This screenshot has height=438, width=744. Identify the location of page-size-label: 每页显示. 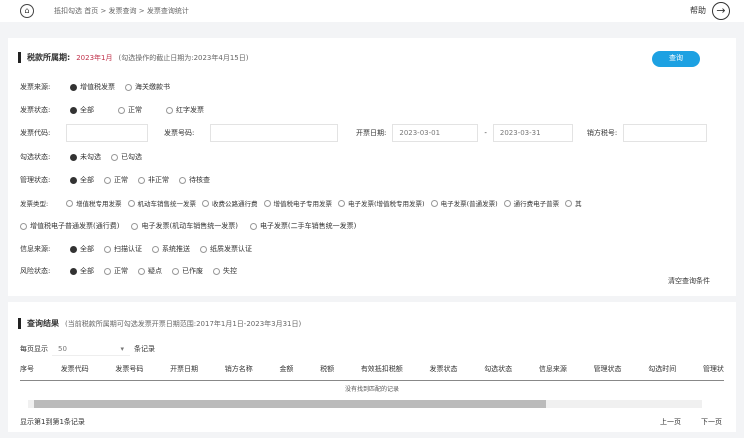
(34, 349).